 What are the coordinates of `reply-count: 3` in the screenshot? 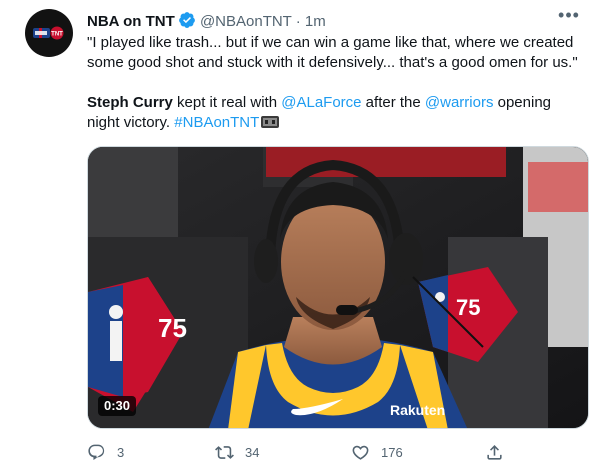 It's located at (121, 452).